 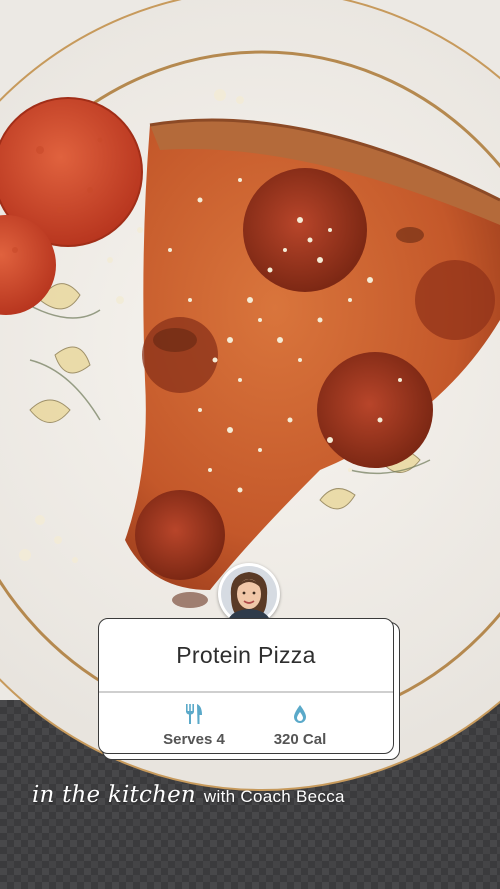 I want to click on brand-footer: in the kitchen with Coach Becca, so click(x=188, y=802).